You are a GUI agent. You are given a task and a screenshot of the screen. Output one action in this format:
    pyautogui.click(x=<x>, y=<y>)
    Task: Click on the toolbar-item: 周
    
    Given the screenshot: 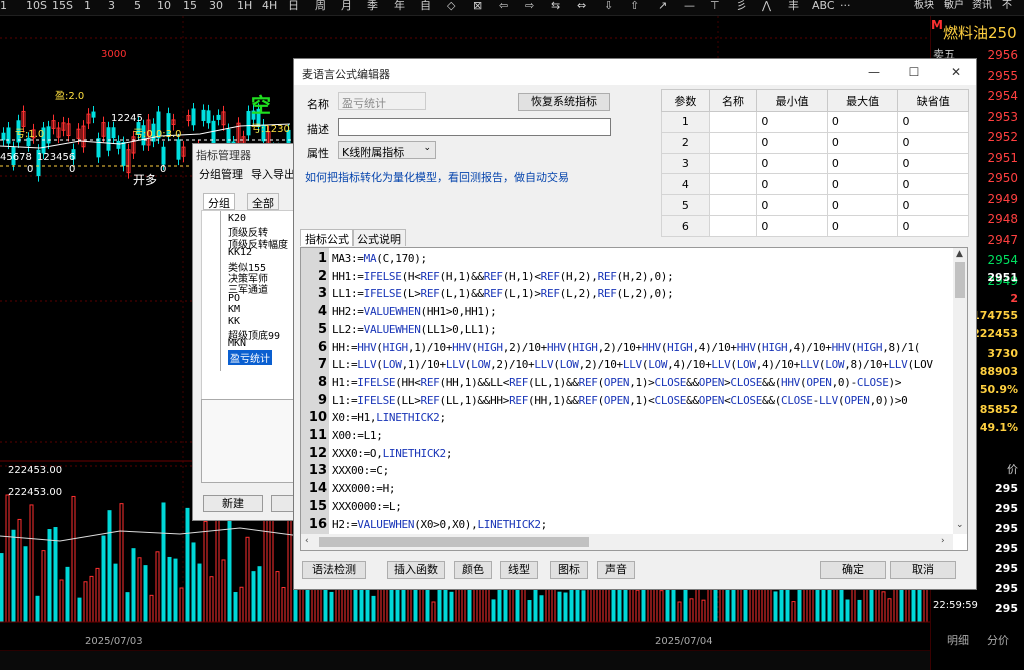 What is the action you would take?
    pyautogui.click(x=320, y=7)
    